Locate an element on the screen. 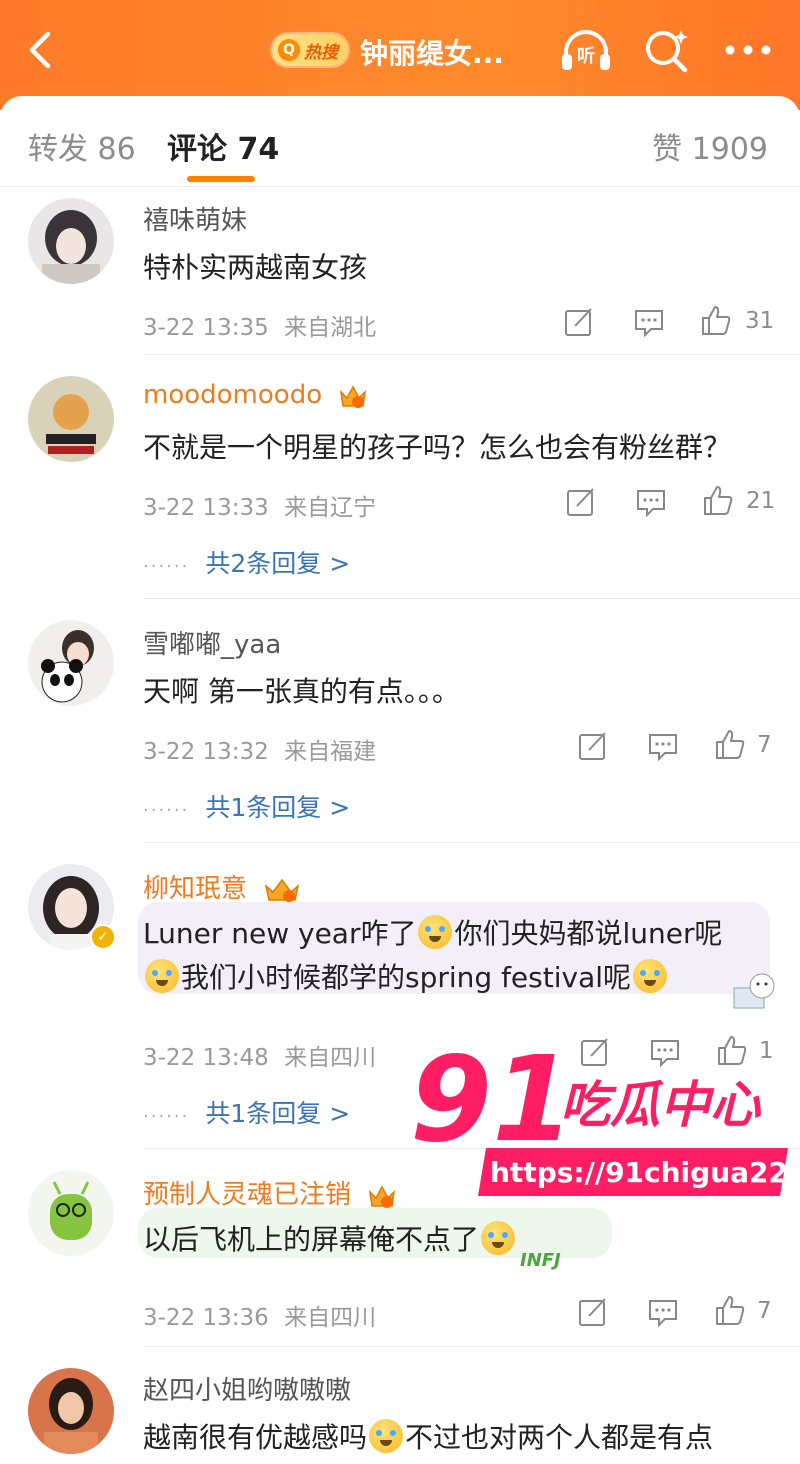 Image resolution: width=800 pixels, height=1464 pixels. comment-text-part: 你们央妈都说luner呢 is located at coordinates (588, 933).